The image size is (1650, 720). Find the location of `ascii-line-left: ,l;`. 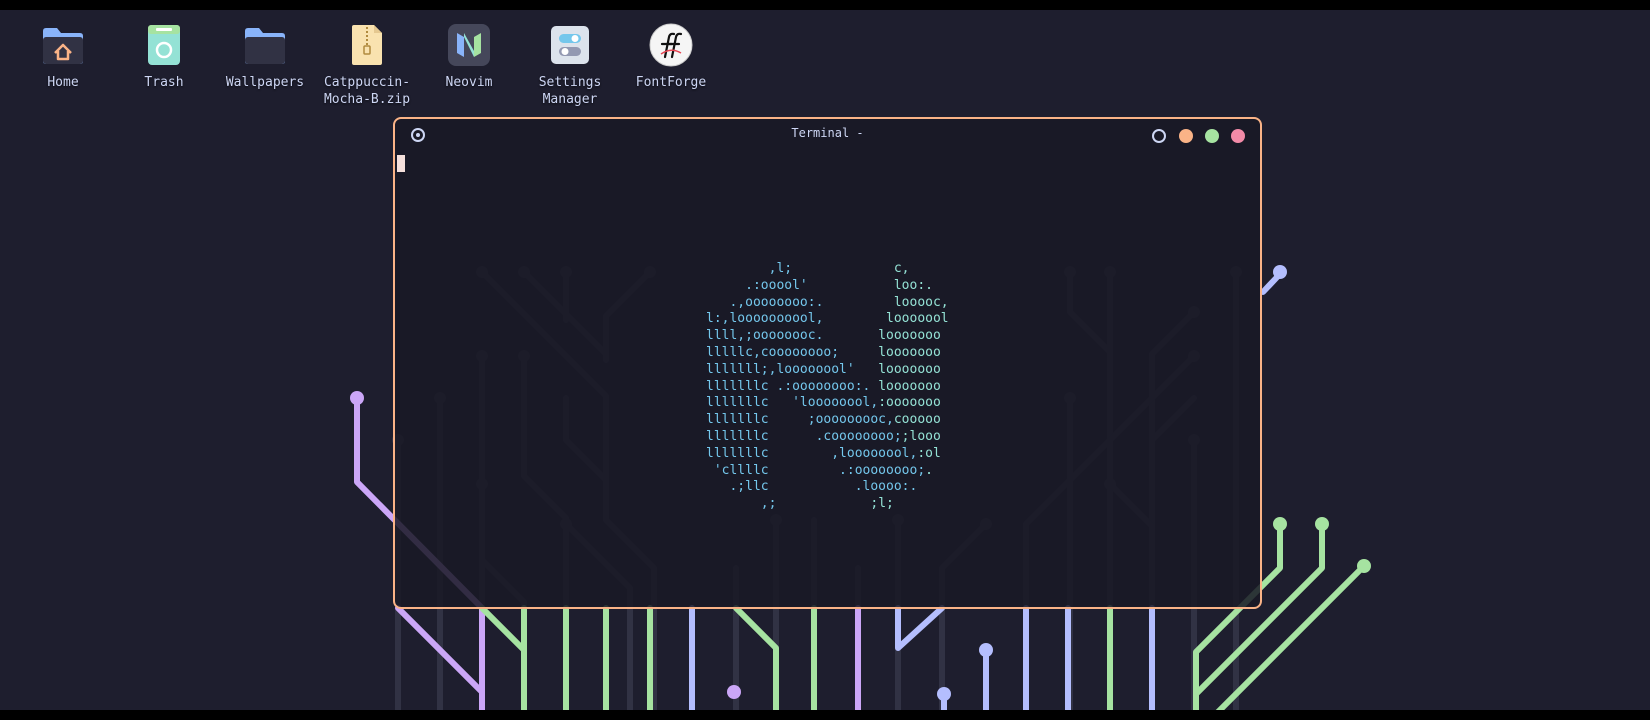

ascii-line-left: ,l; is located at coordinates (749, 268).